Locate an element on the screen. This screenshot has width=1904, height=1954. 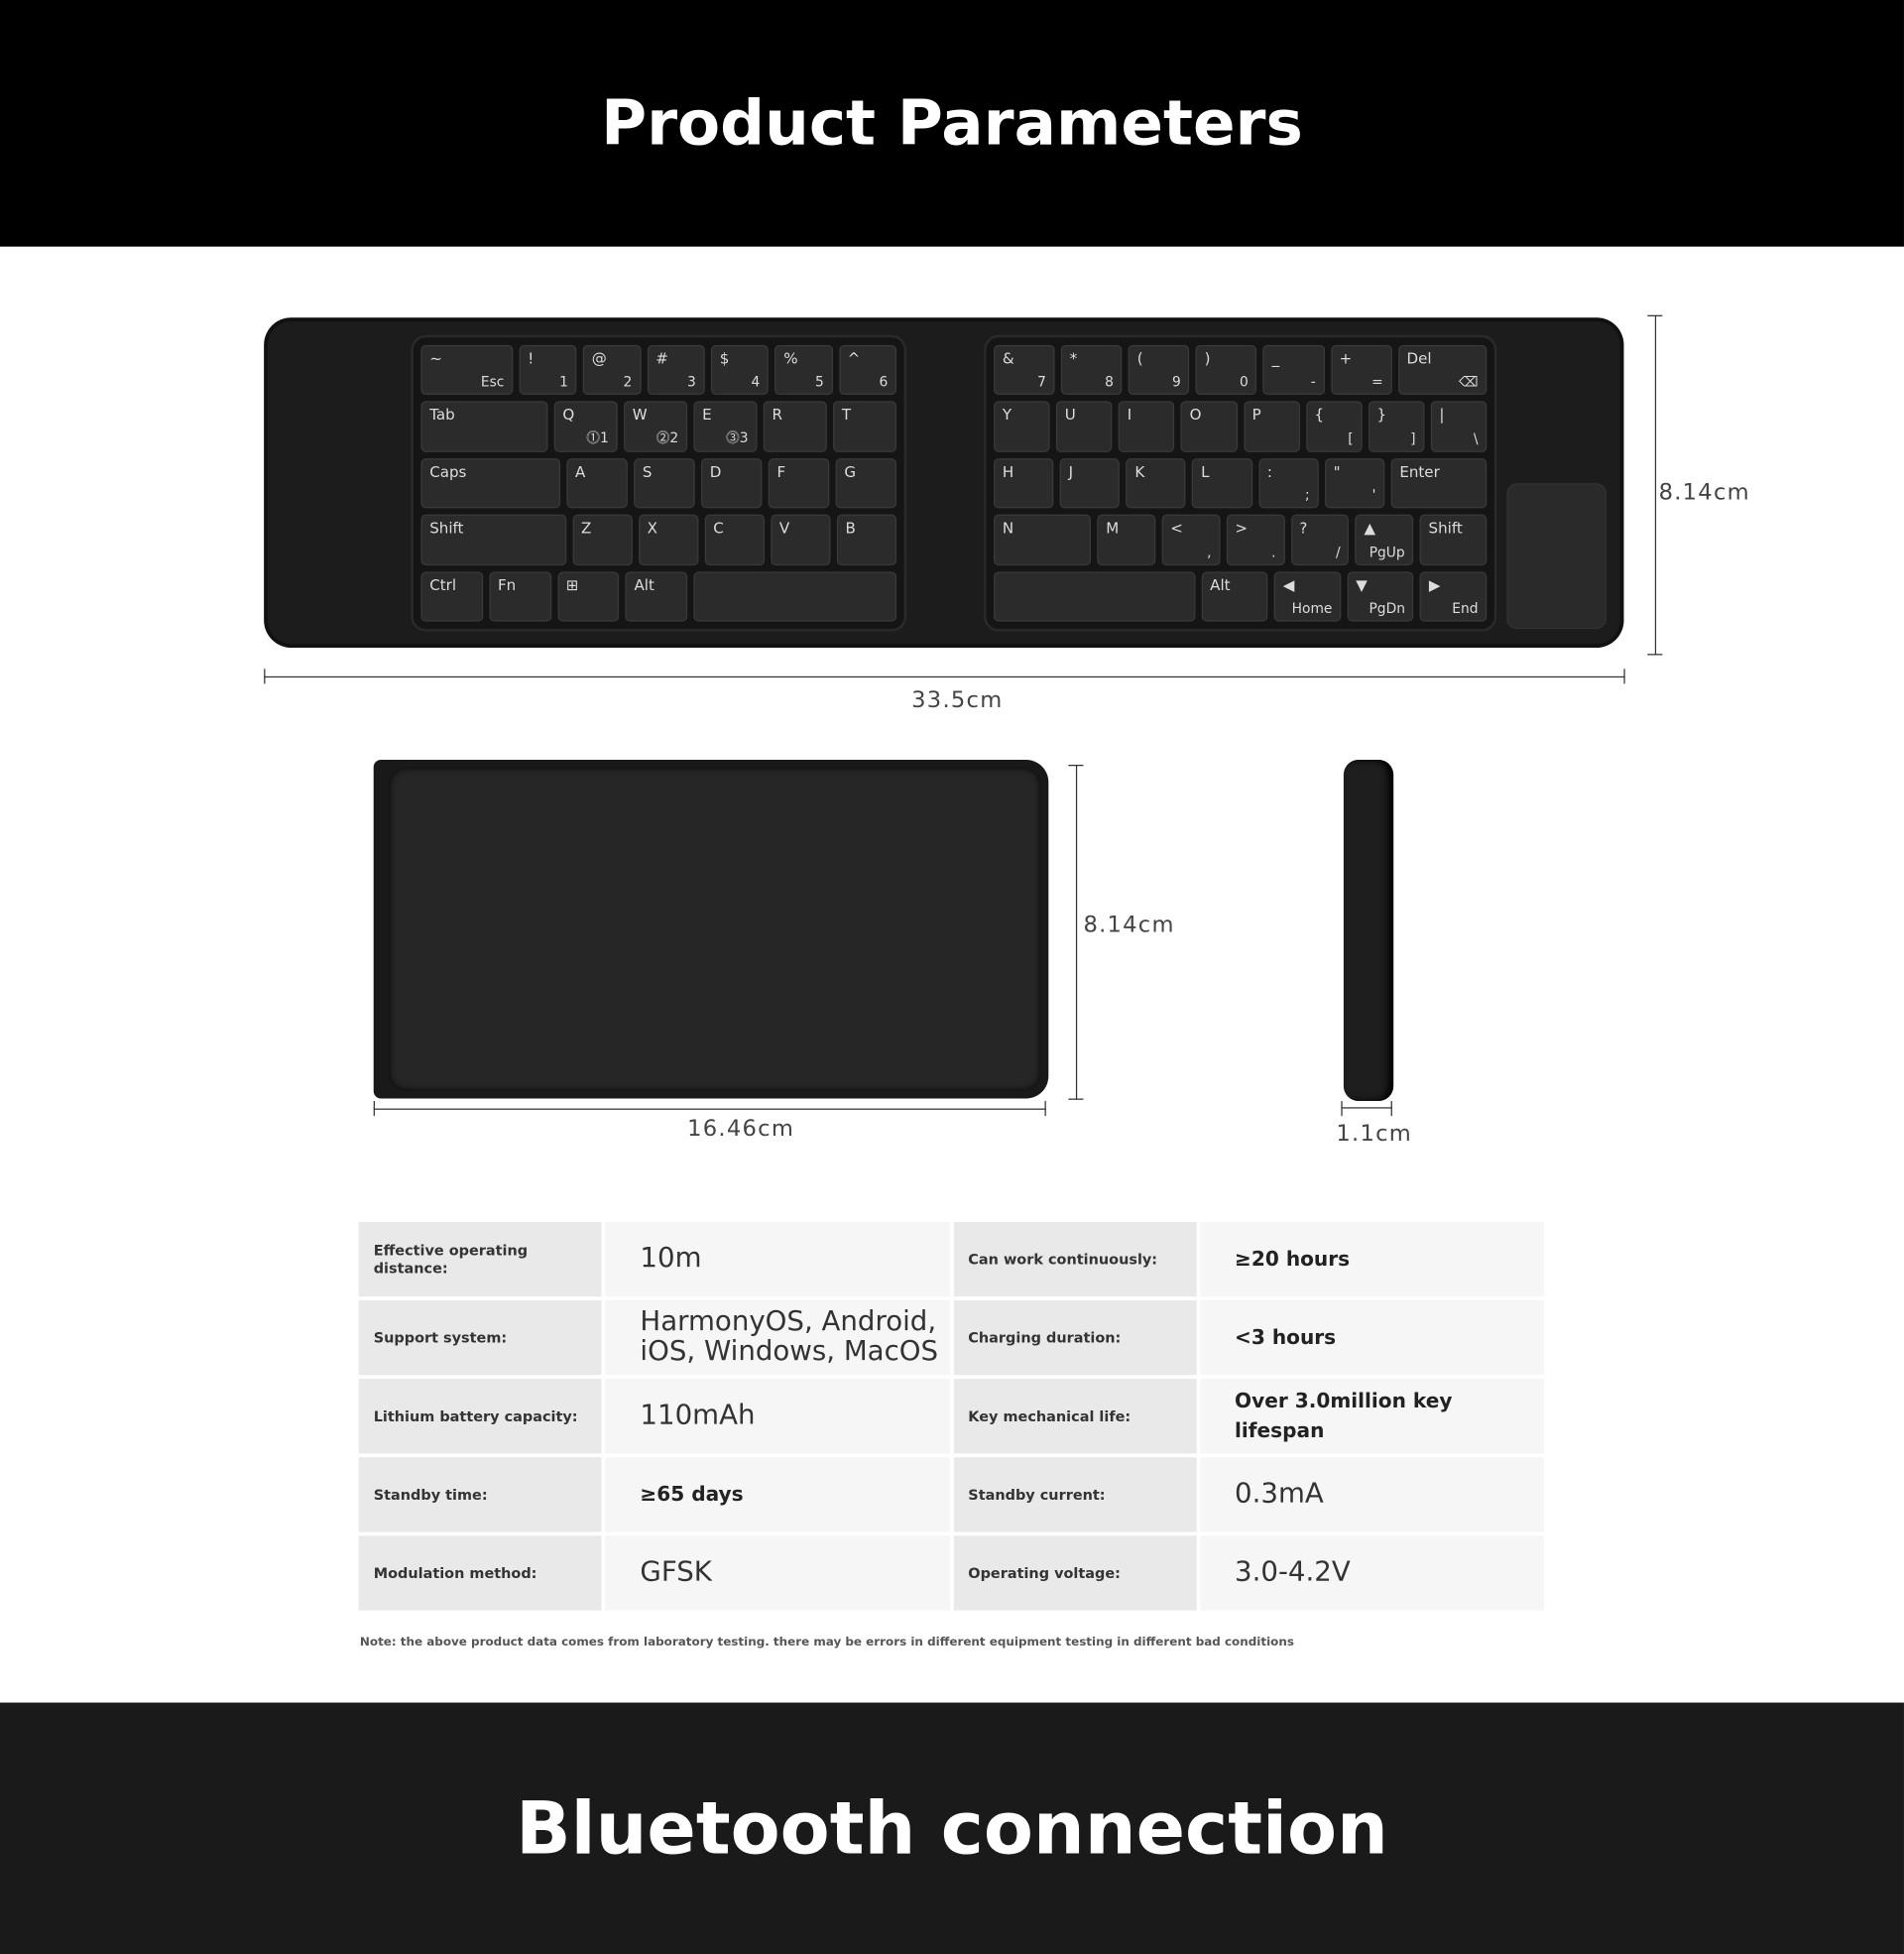
key: G is located at coordinates (866, 483).